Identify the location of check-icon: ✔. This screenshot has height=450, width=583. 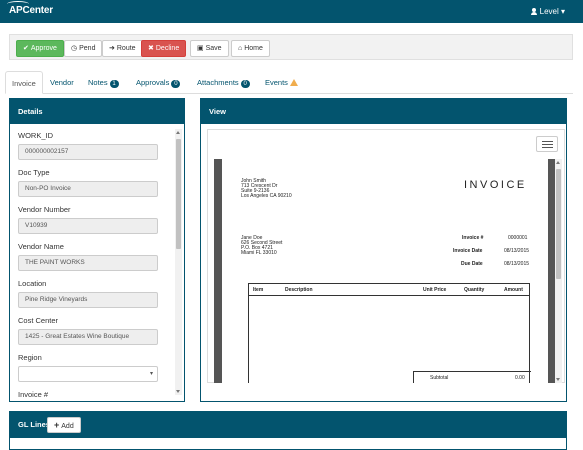
(26, 48).